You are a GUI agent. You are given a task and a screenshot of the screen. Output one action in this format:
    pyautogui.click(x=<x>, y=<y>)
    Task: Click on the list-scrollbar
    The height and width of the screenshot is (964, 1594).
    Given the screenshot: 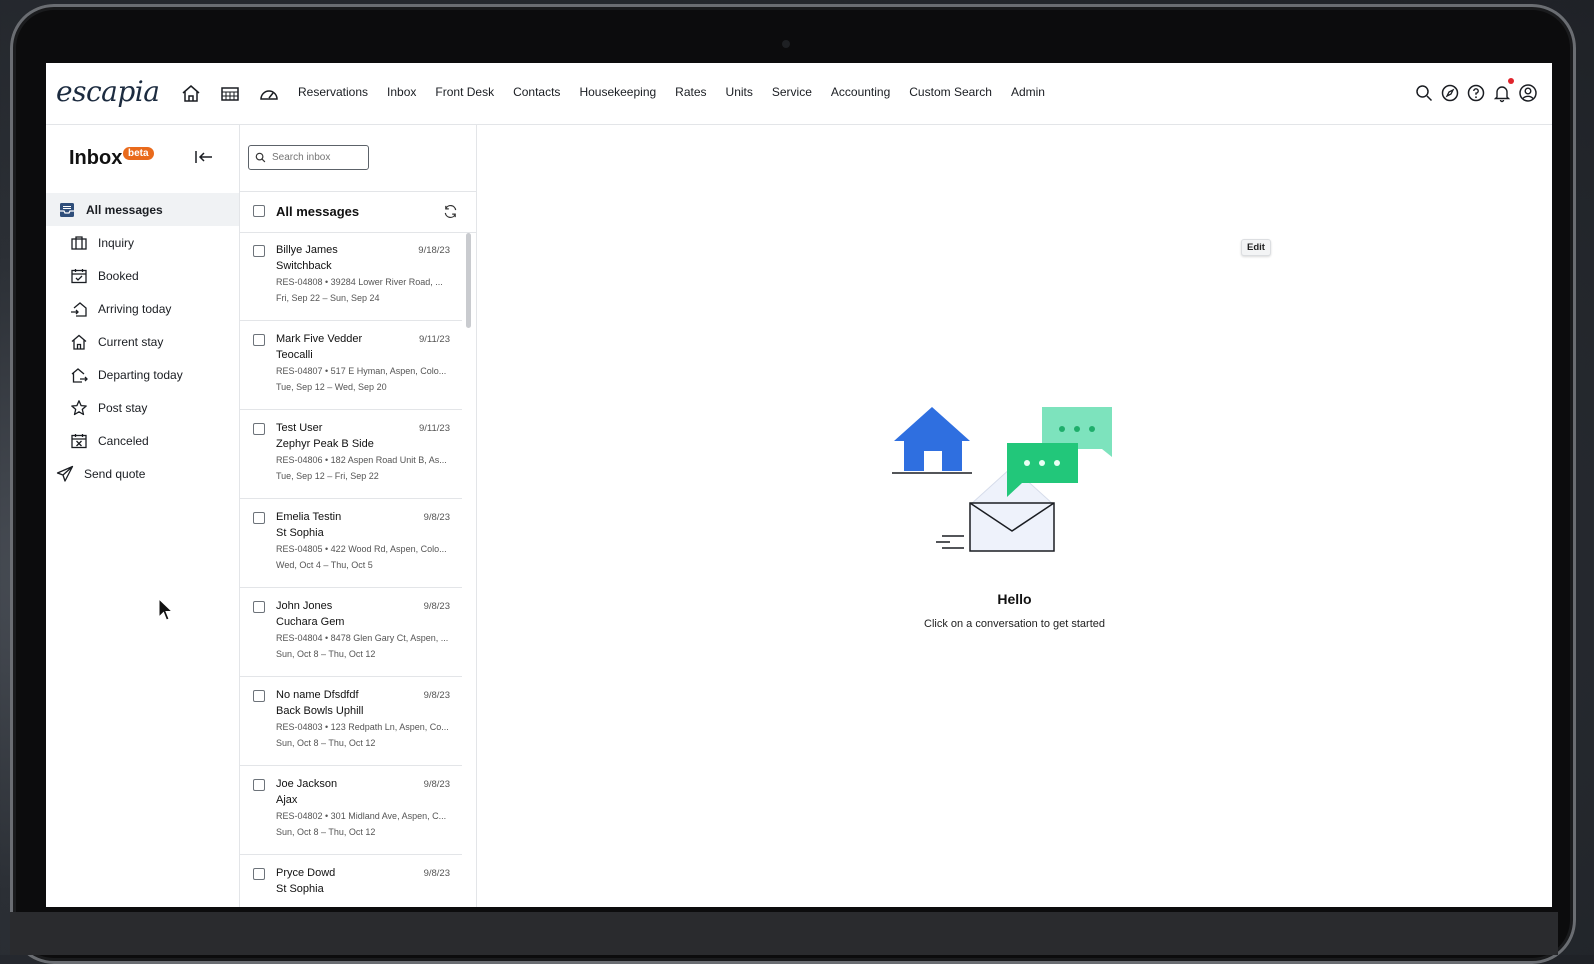 What is the action you would take?
    pyautogui.click(x=468, y=280)
    